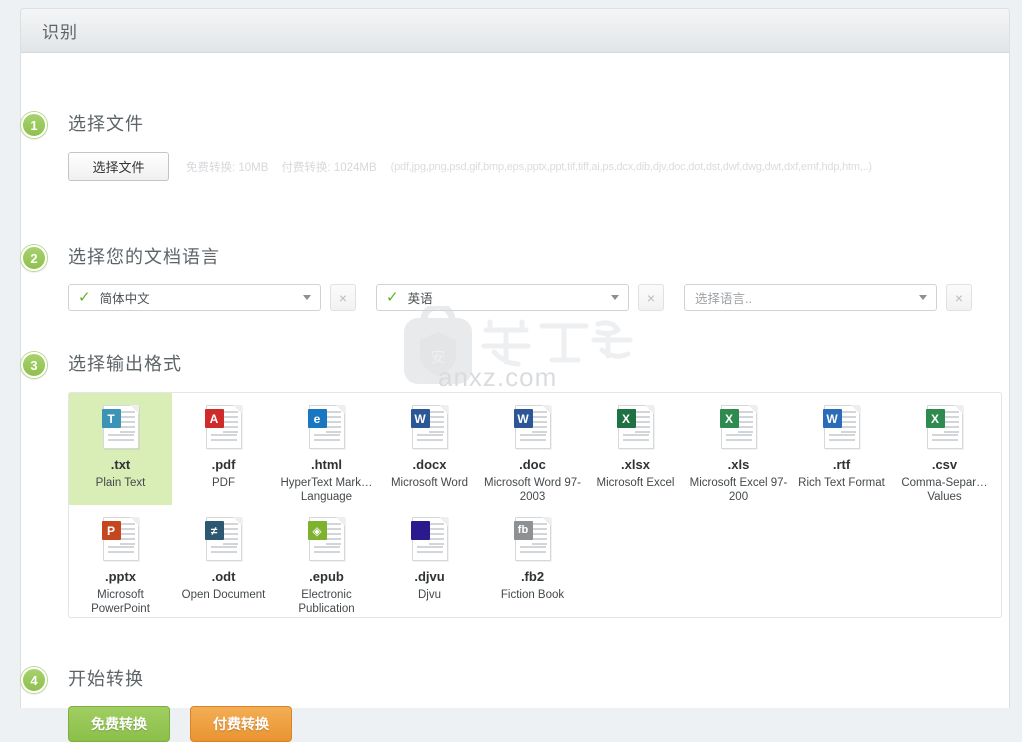 The image size is (1022, 742). What do you see at coordinates (420, 299) in the screenshot?
I see `language-select-value-2: 英语` at bounding box center [420, 299].